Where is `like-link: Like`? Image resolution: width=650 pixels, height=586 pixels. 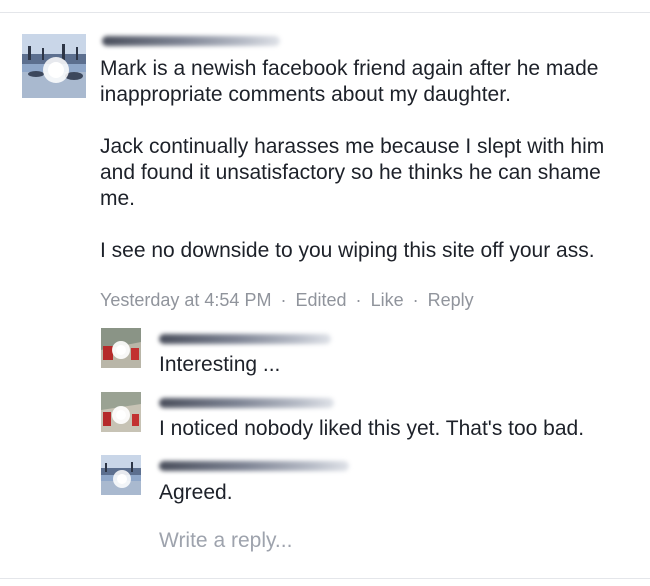 like-link: Like is located at coordinates (387, 300).